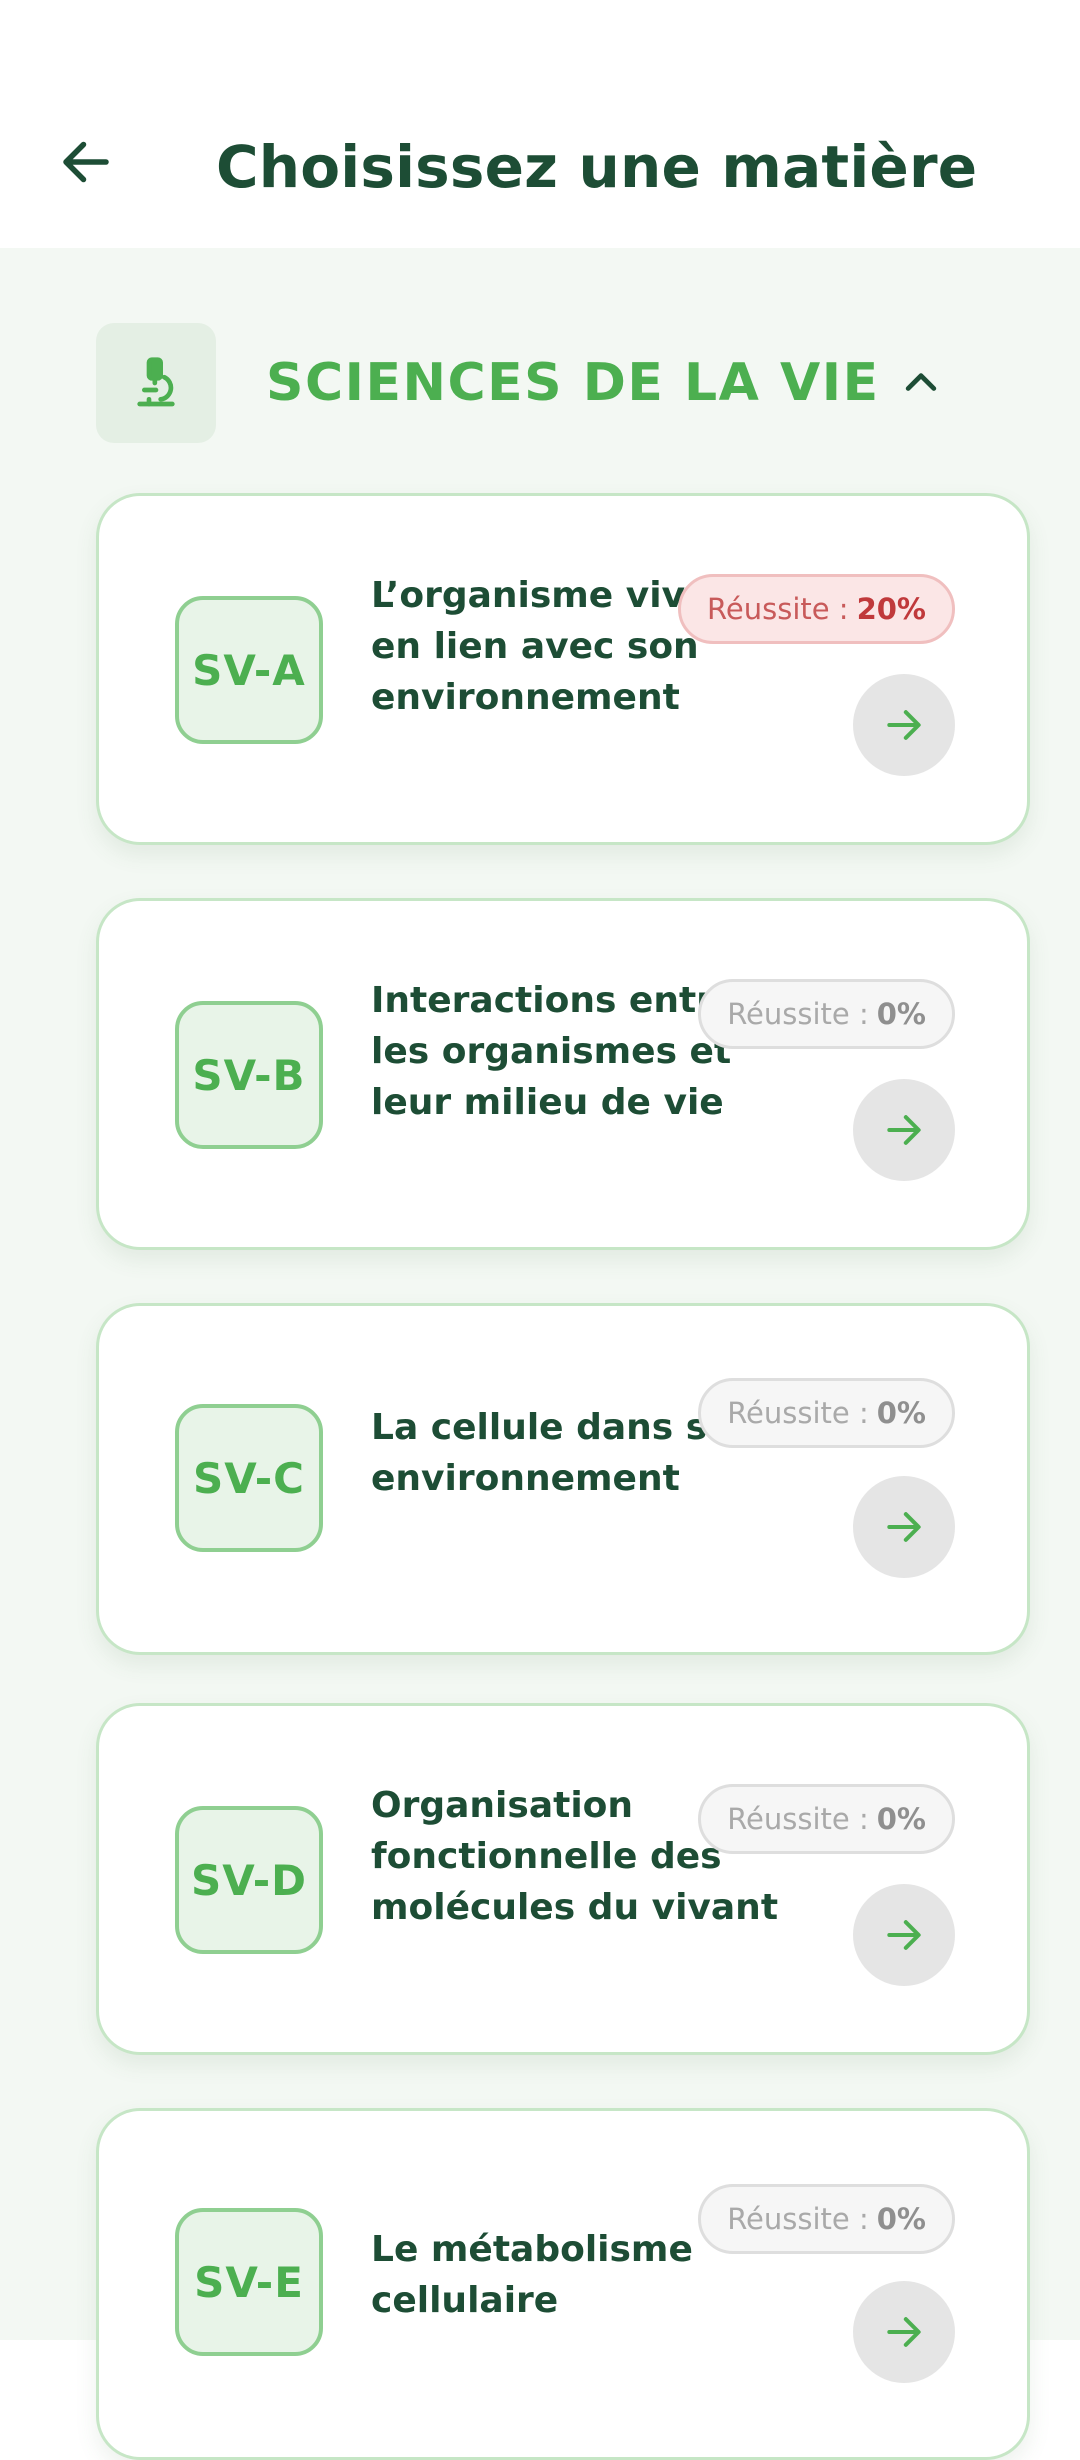 The height and width of the screenshot is (2460, 1080). I want to click on collapse-button, so click(921, 383).